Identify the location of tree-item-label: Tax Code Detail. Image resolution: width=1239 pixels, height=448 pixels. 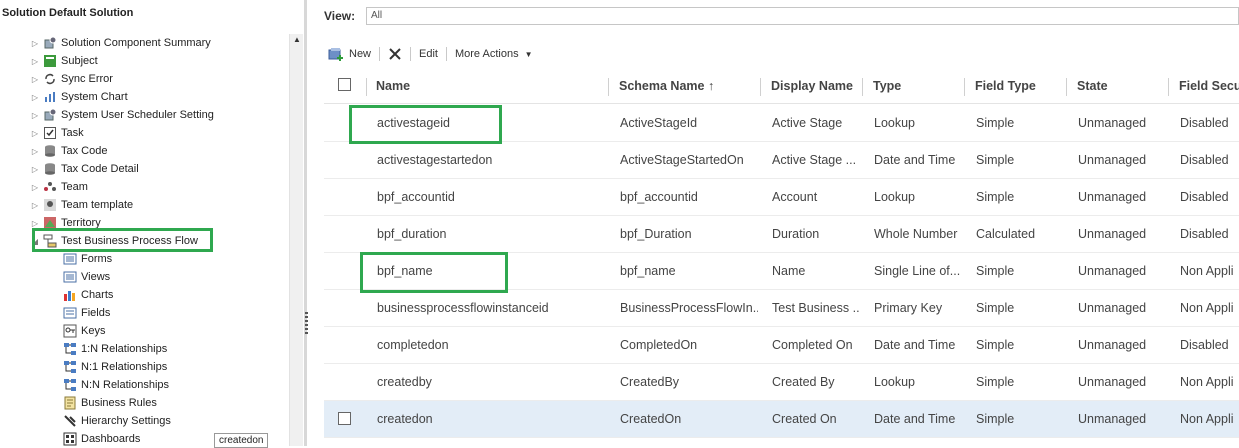
(100, 169).